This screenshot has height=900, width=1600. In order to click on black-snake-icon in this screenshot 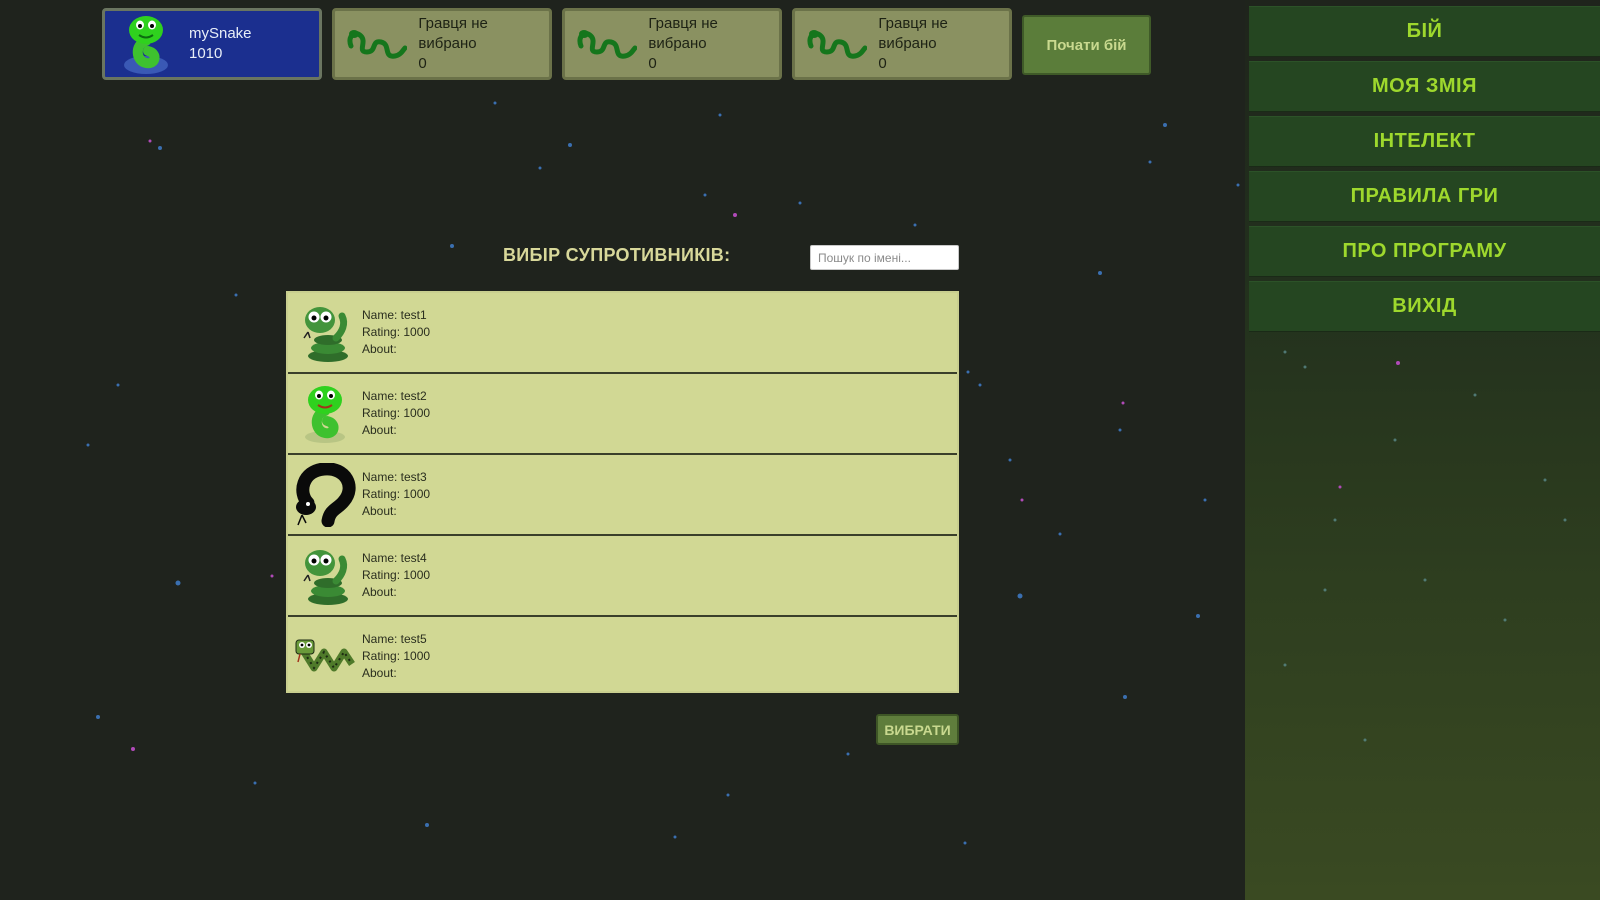, I will do `click(325, 494)`.